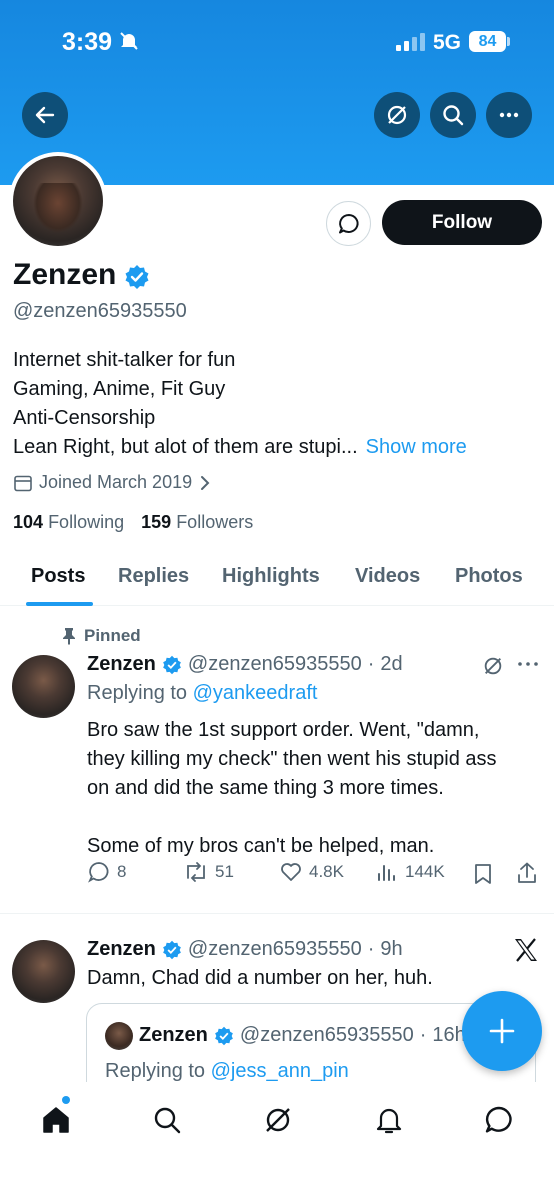 The width and height of the screenshot is (554, 1200). Describe the element at coordinates (387, 576) in the screenshot. I see `tab-videos: Videos` at that location.